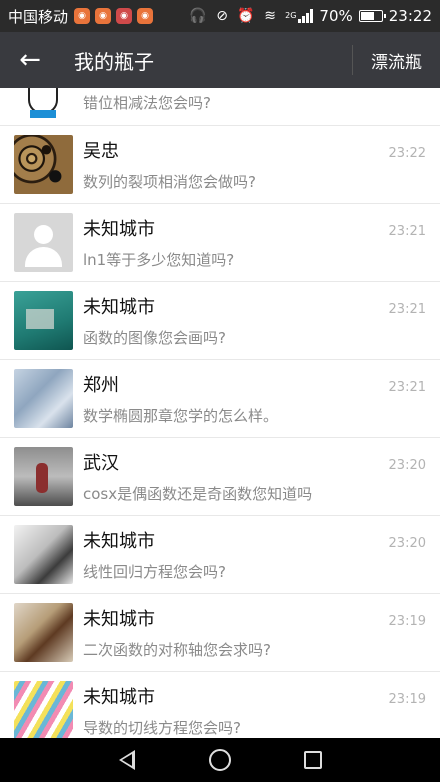 The image size is (440, 782). I want to click on message-preview: 数列的裂项相消您会做吗?, so click(169, 182).